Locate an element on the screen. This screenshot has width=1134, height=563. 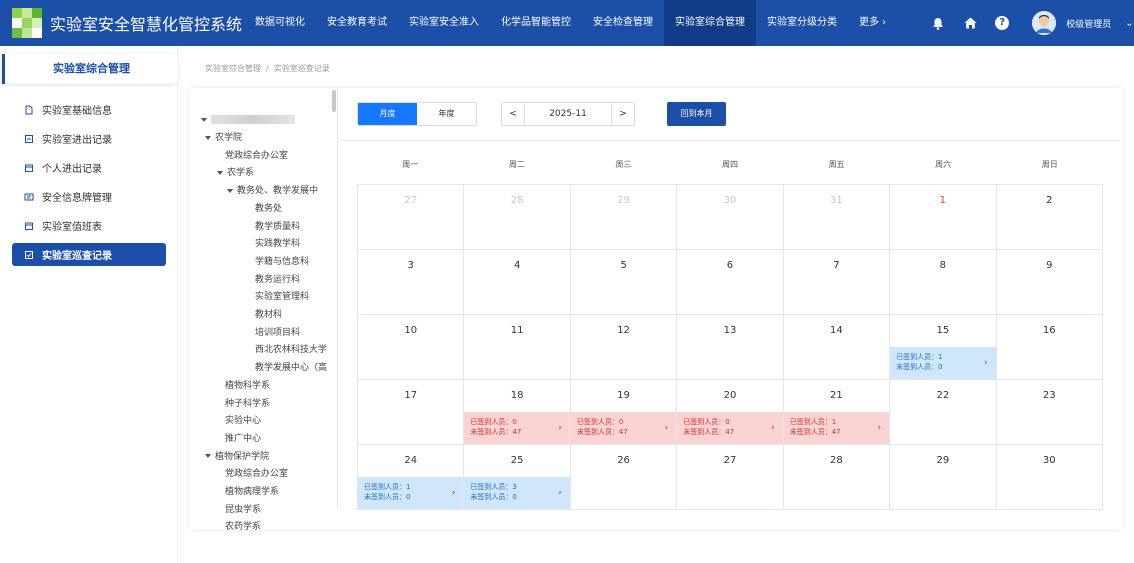
tree-root-node is located at coordinates (248, 120).